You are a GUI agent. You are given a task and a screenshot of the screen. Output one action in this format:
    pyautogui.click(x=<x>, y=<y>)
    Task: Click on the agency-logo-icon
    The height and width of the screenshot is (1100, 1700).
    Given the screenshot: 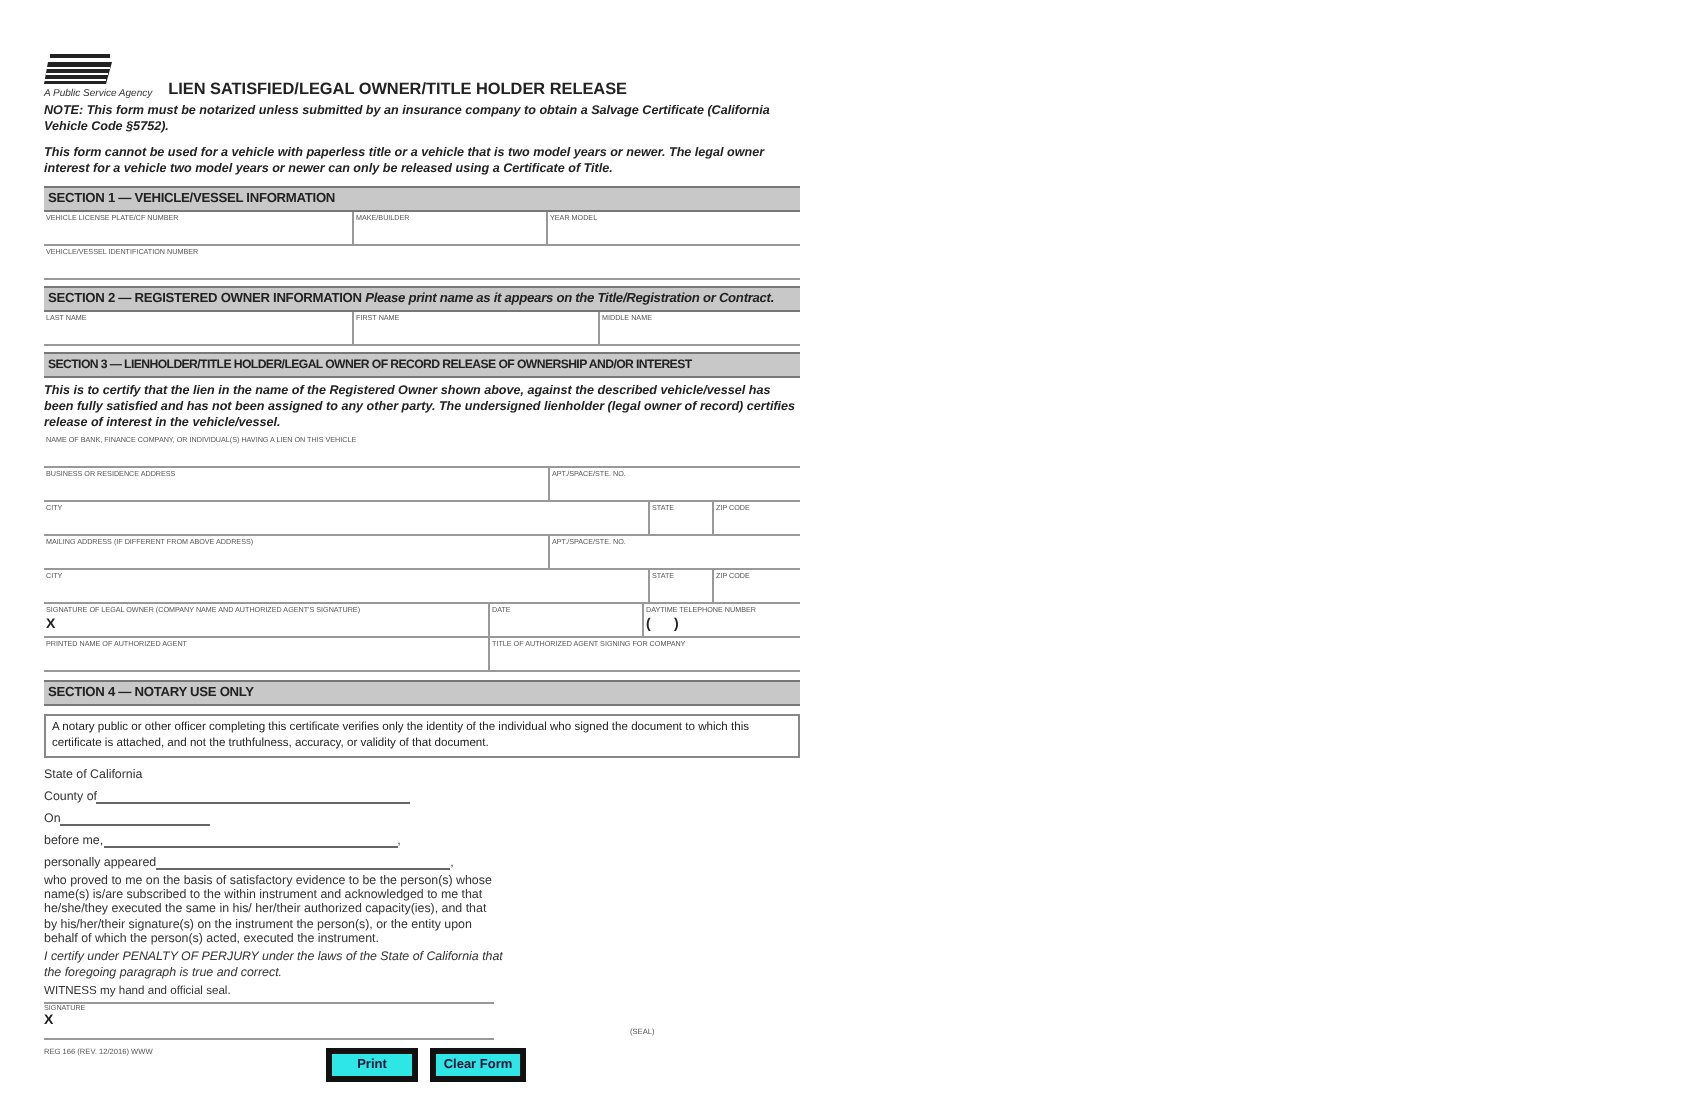 What is the action you would take?
    pyautogui.click(x=80, y=70)
    